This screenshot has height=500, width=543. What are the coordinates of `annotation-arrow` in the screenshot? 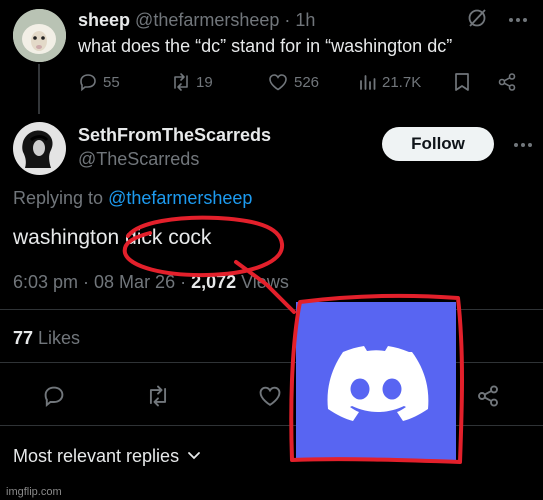 It's located at (265, 287).